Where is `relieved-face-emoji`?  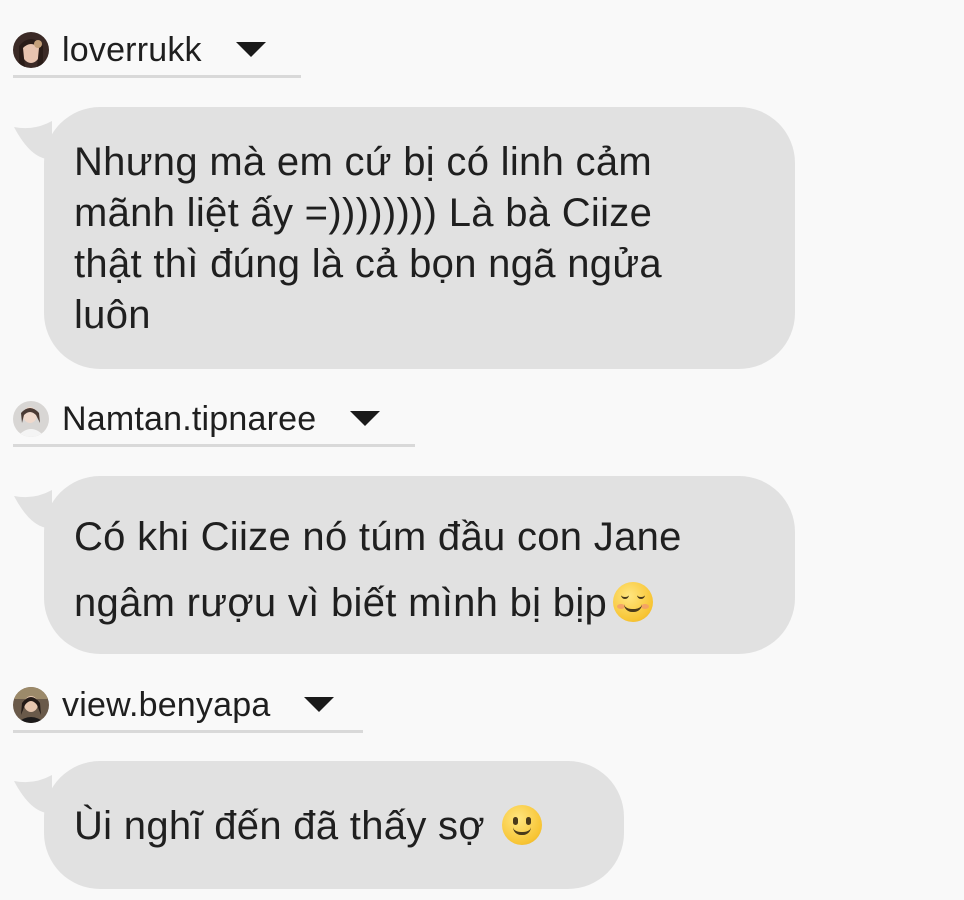 relieved-face-emoji is located at coordinates (633, 602).